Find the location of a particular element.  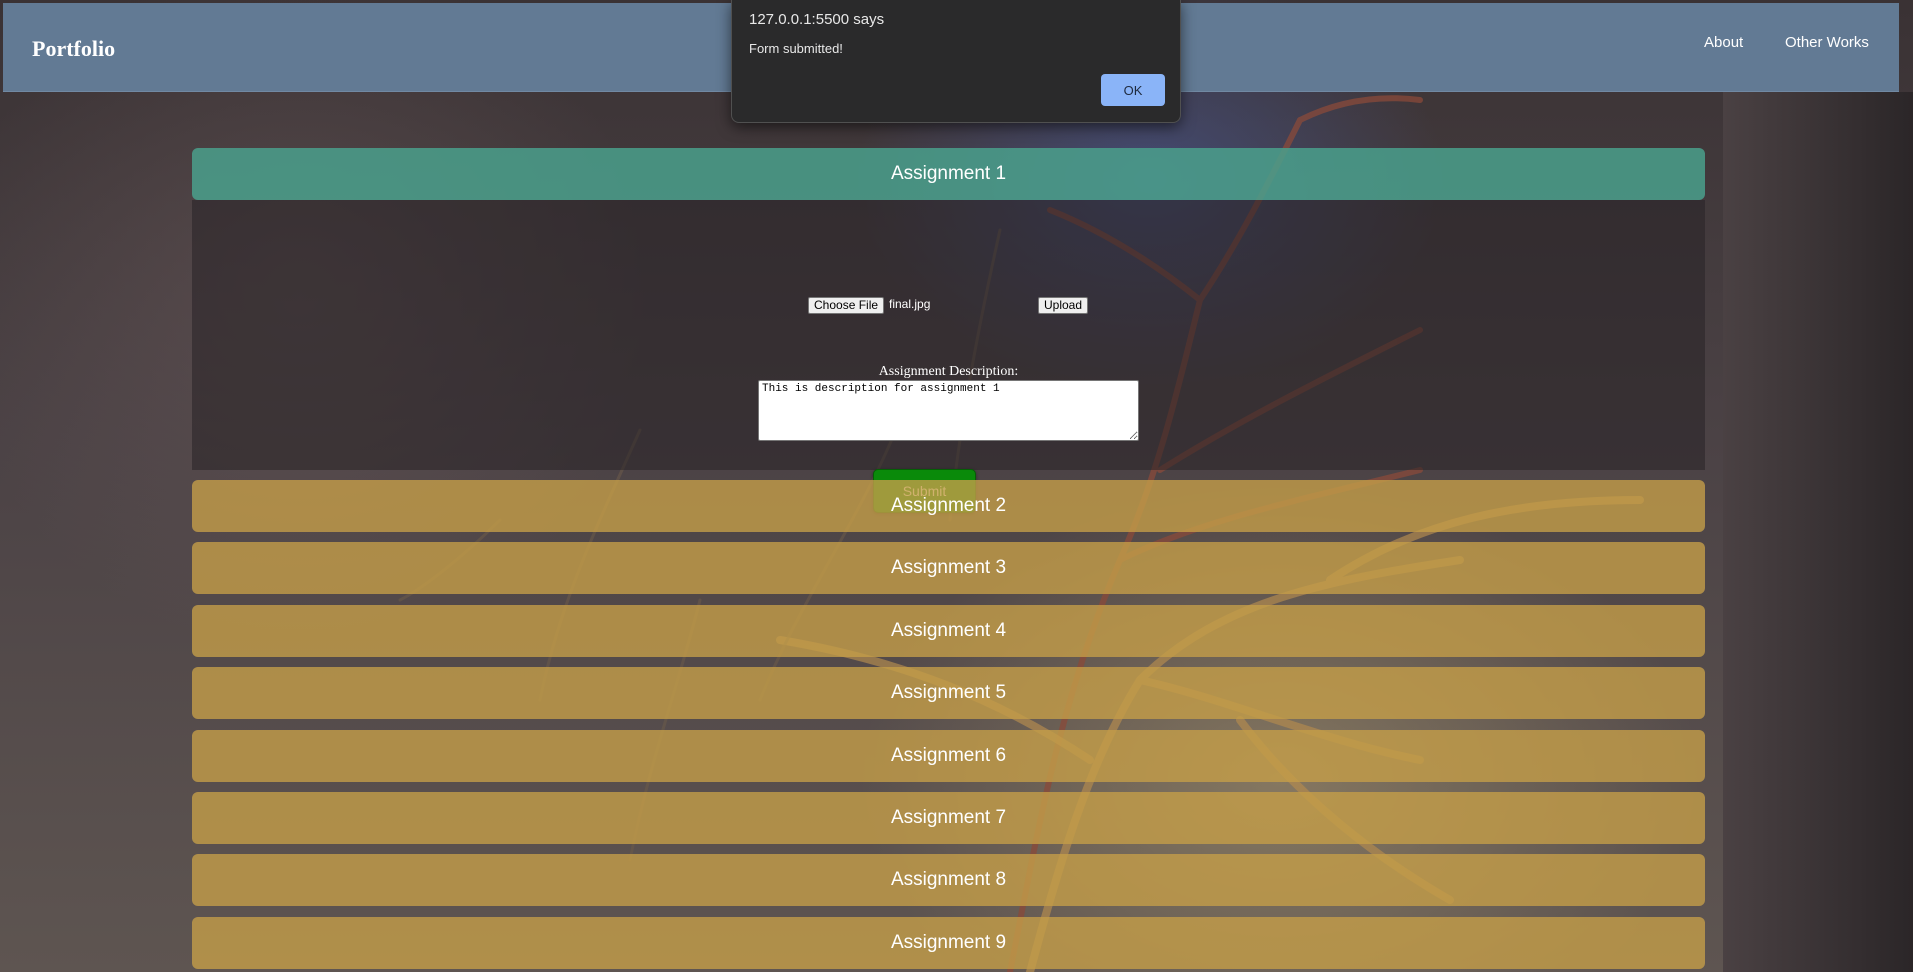

description-textarea: This is description for assignment 1 is located at coordinates (948, 410).